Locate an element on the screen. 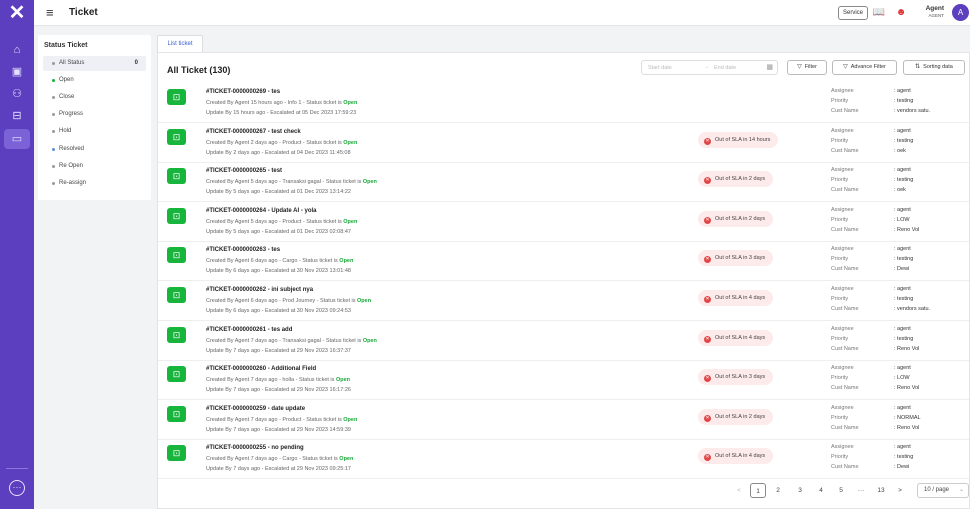  sla-badge: ✕ Out of SLA in 4 days is located at coordinates (736, 337).